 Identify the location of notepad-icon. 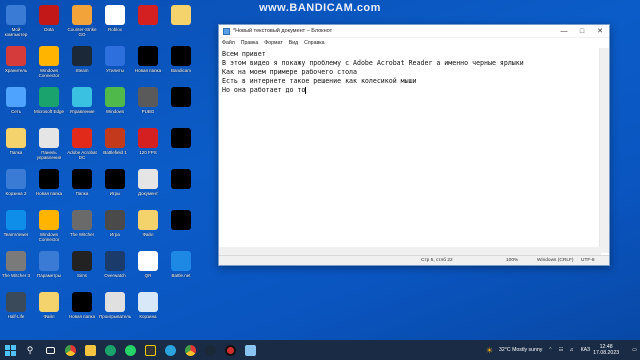
(250, 350).